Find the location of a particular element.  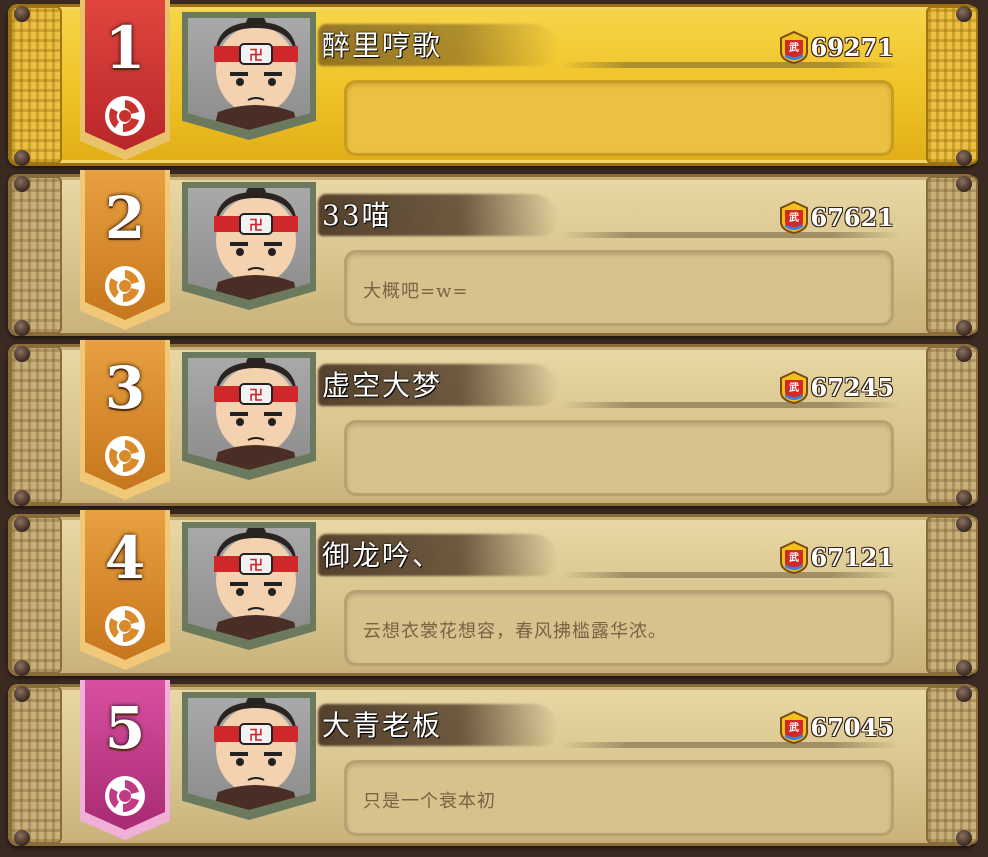

player-score: 69271 is located at coordinates (852, 47).